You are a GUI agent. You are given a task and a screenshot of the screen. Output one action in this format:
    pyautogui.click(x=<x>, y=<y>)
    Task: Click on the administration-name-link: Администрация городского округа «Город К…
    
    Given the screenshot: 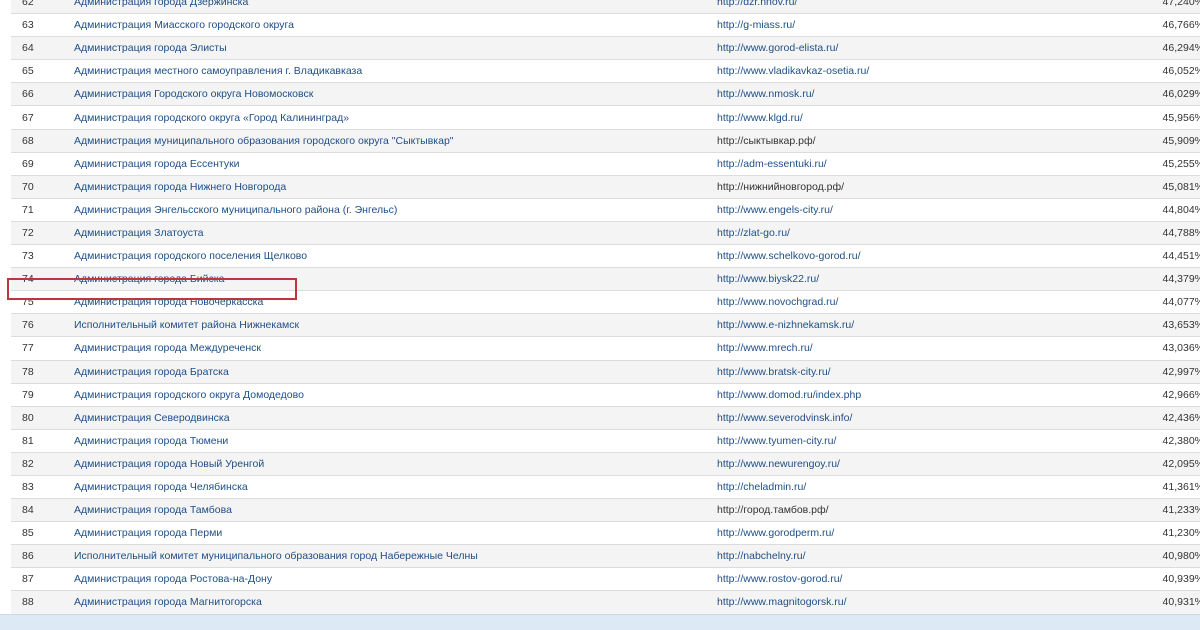 What is the action you would take?
    pyautogui.click(x=211, y=118)
    